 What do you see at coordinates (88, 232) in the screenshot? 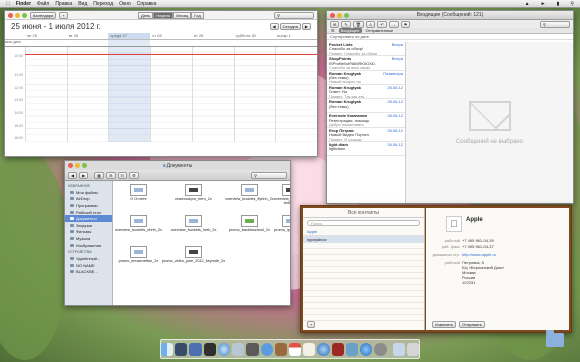
I see `sidebar-item-movies: Фильмы` at bounding box center [88, 232].